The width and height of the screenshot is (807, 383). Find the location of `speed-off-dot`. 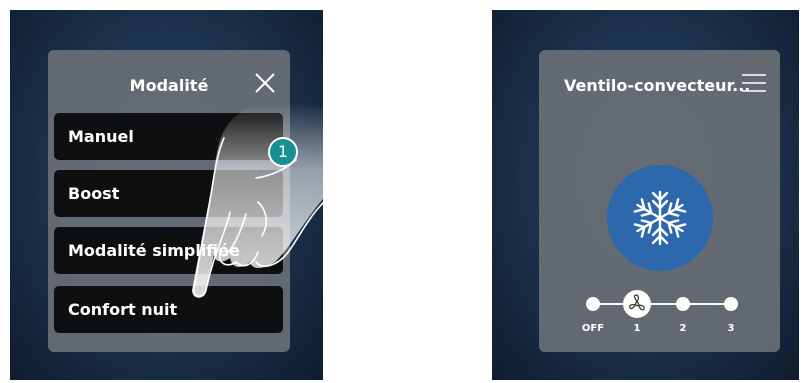

speed-off-dot is located at coordinates (593, 304).